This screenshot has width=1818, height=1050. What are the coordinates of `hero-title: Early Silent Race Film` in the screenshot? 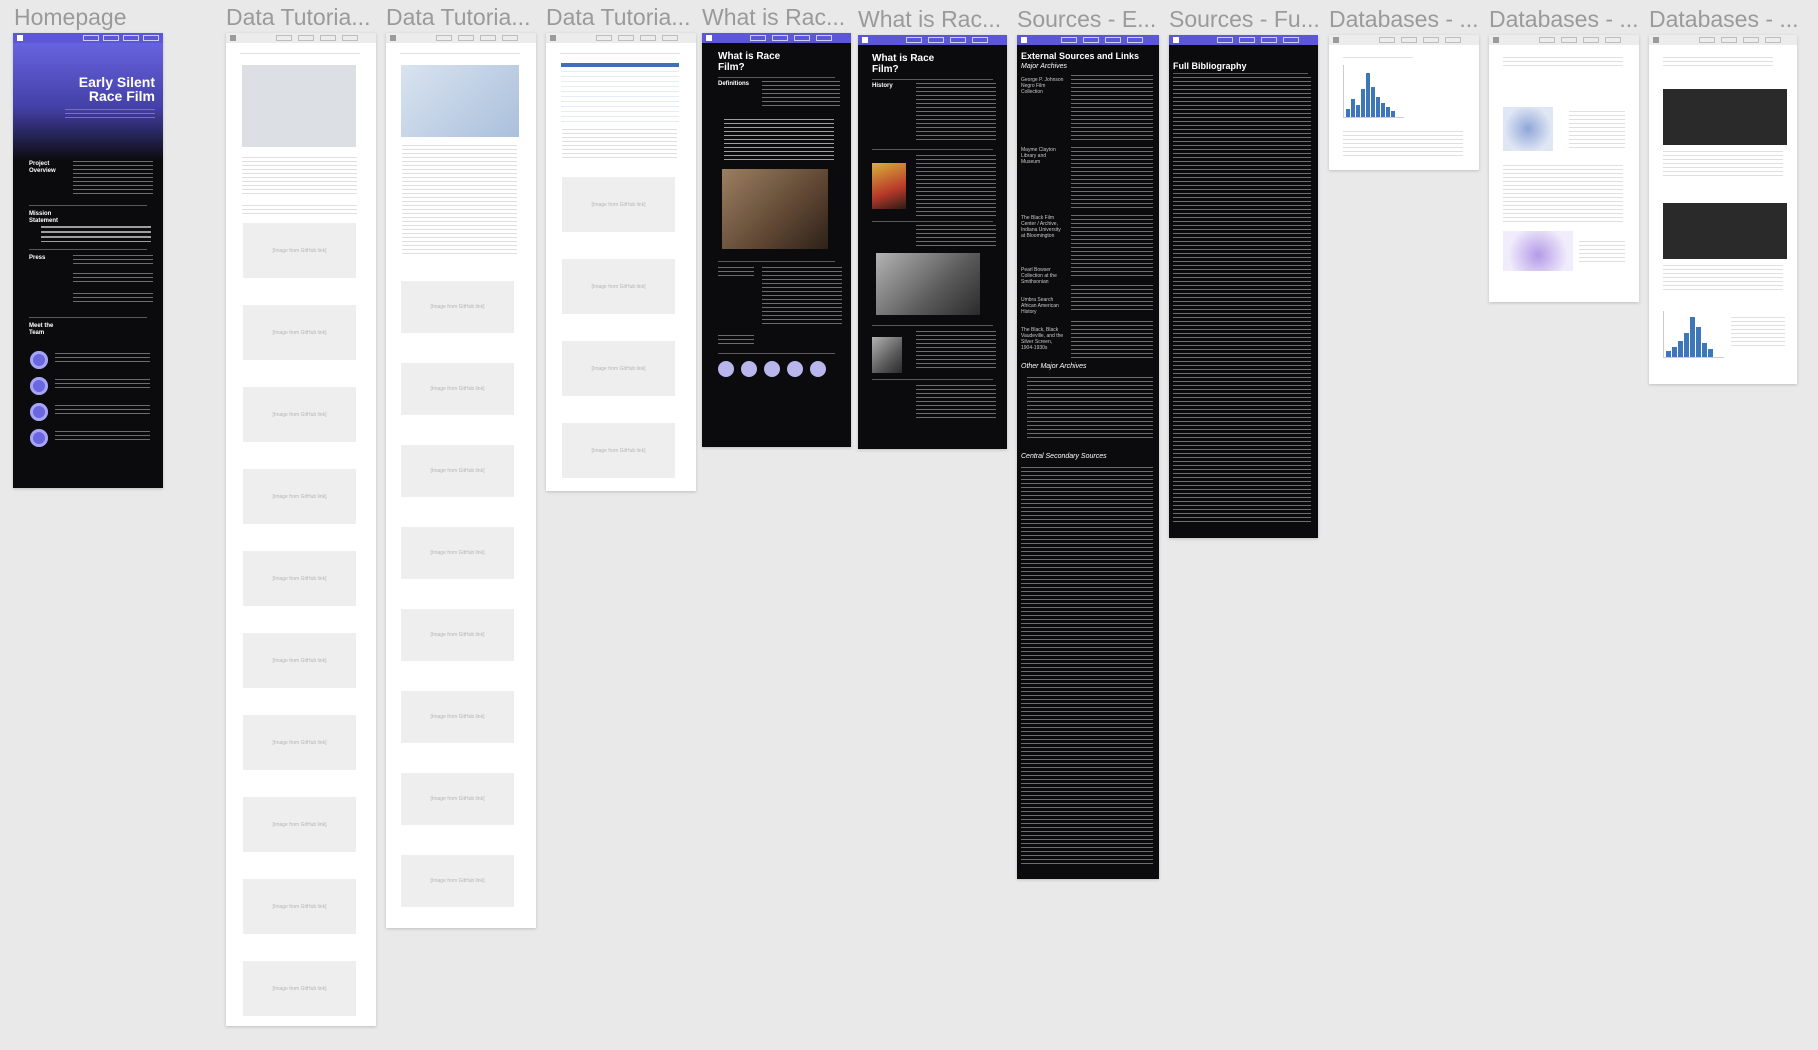 It's located at (116, 89).